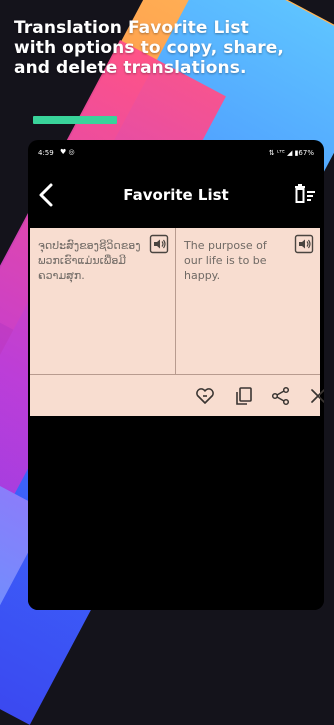 Image resolution: width=334 pixels, height=725 pixels. I want to click on translated-text: The purpose of our life is to be happy., so click(225, 260).